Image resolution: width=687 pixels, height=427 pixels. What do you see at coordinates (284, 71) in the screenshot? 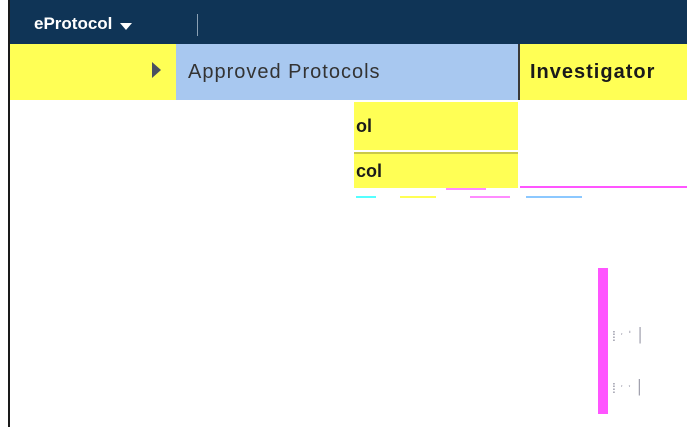
I see `menu-item-label: Approved Protocols` at bounding box center [284, 71].